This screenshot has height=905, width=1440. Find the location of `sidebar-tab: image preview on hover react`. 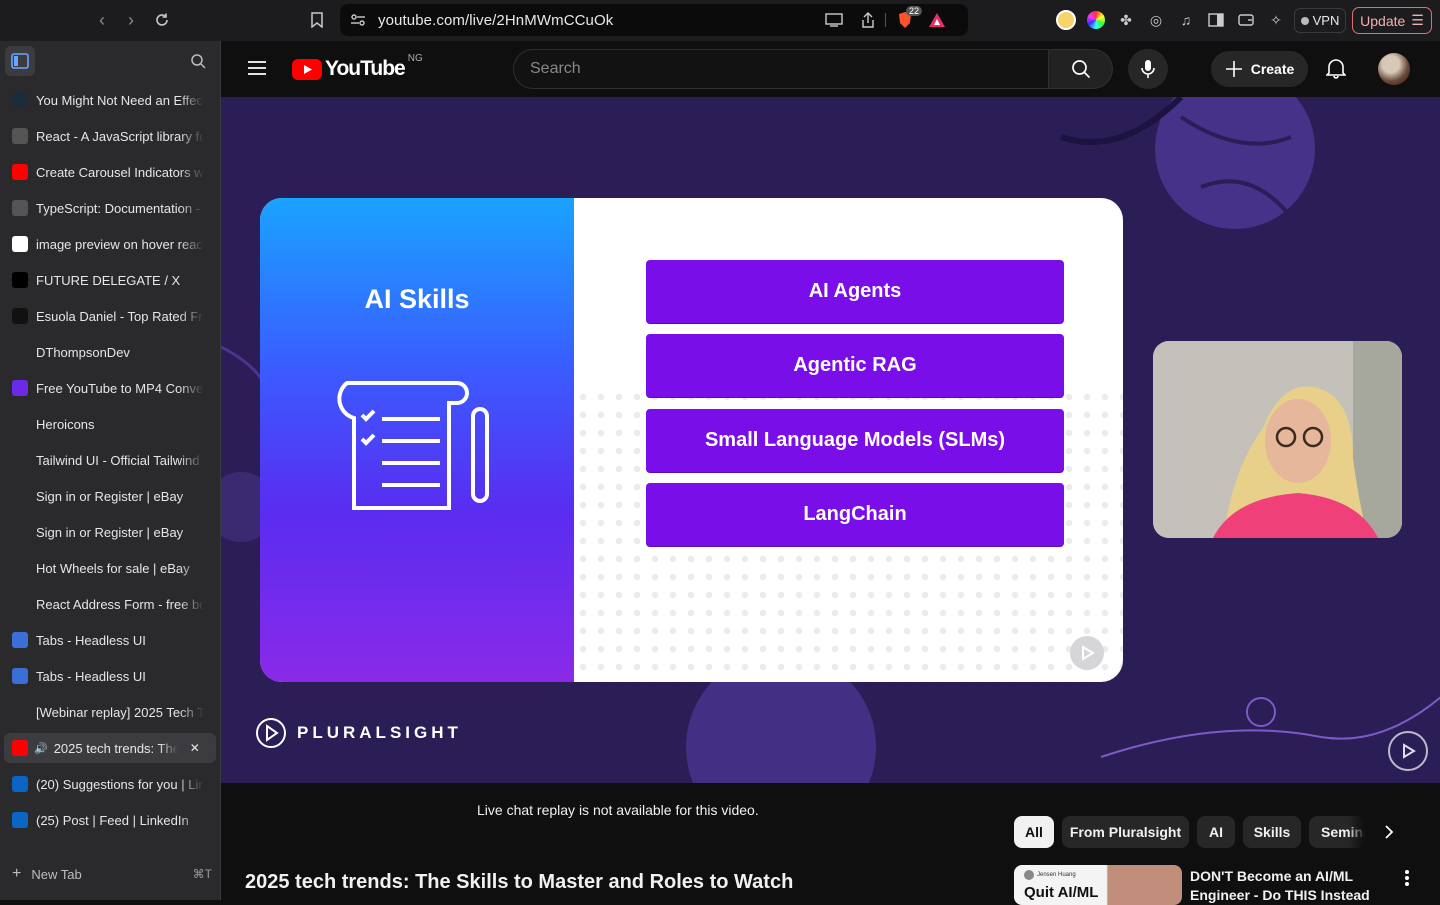

sidebar-tab: image preview on hover react is located at coordinates (110, 244).